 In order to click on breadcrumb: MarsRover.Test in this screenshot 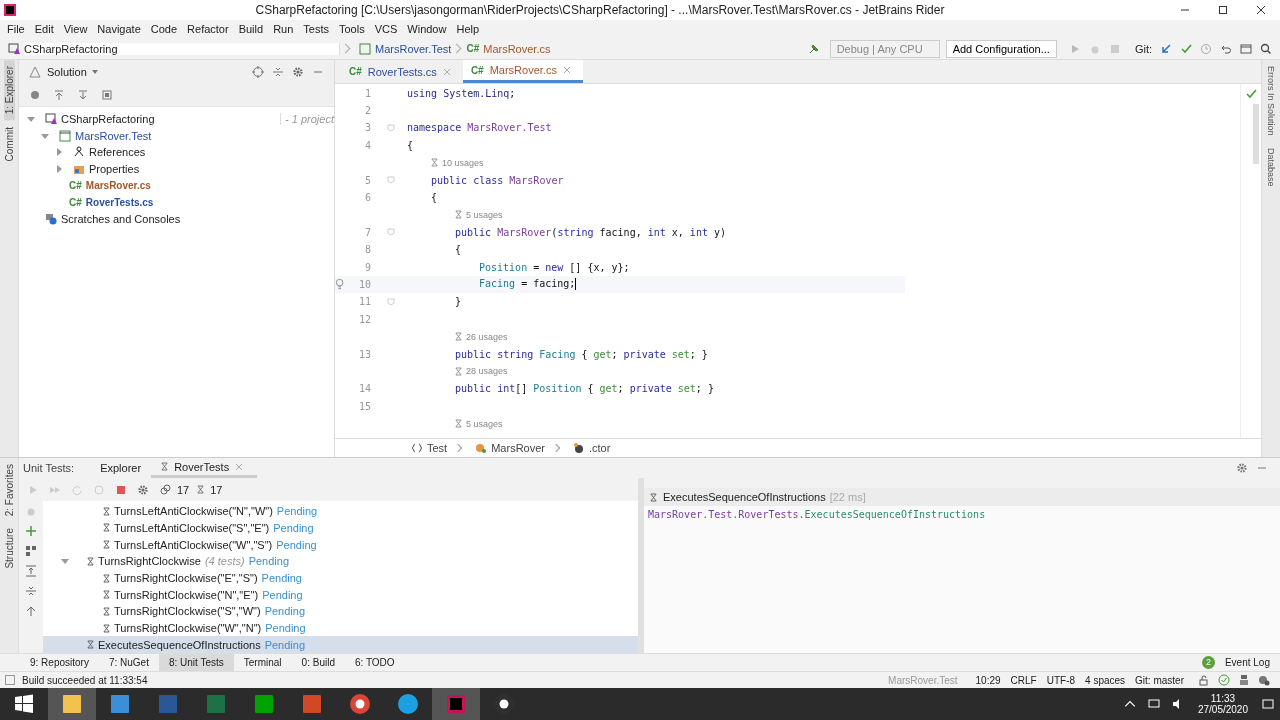, I will do `click(413, 48)`.